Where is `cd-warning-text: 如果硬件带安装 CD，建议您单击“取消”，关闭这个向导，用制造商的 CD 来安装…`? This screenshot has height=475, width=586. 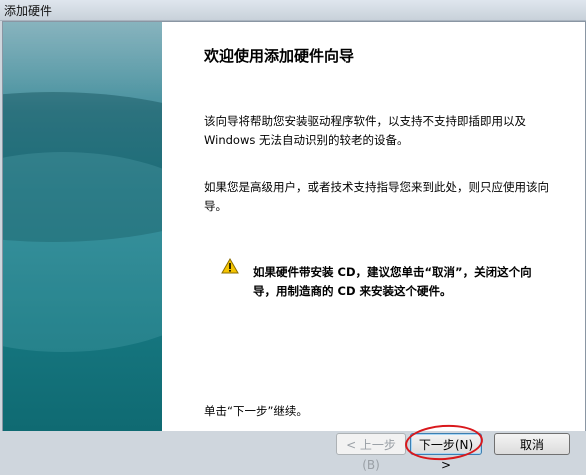 cd-warning-text: 如果硬件带安装 CD，建议您单击“取消”，关闭这个向导，用制造商的 CD 来安装… is located at coordinates (392, 281).